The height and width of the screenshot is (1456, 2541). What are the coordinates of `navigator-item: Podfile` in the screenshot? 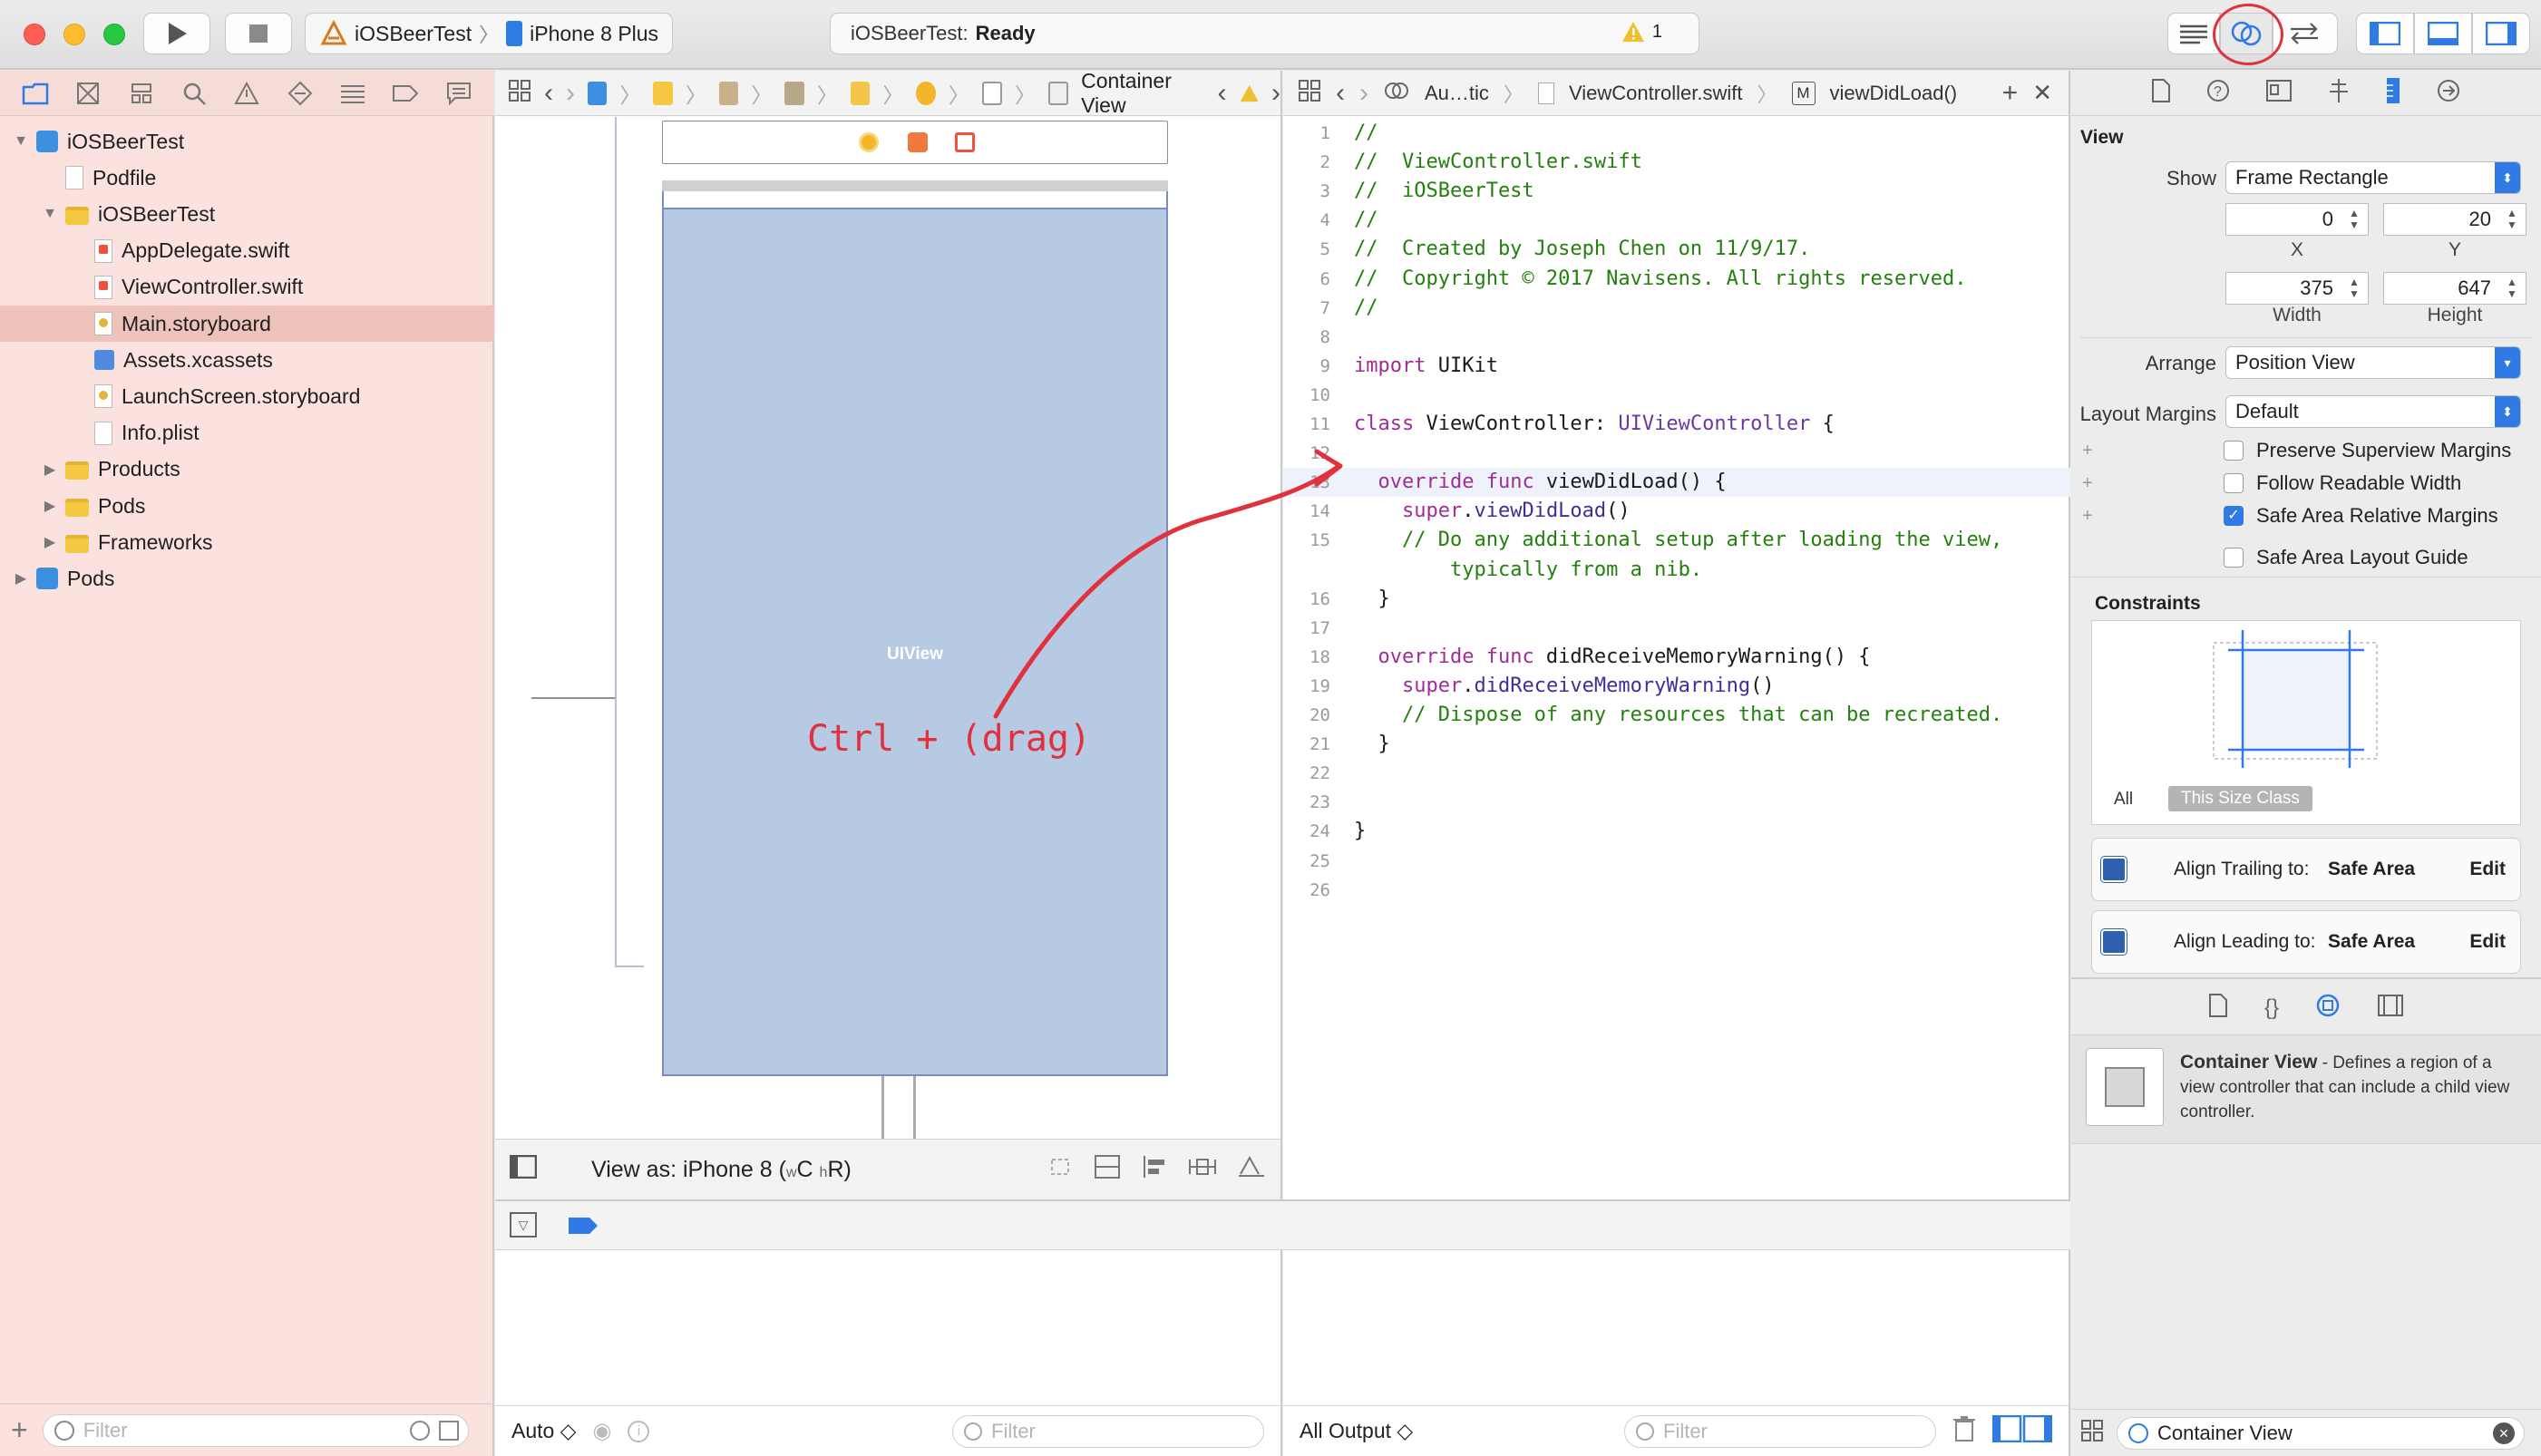 It's located at (247, 178).